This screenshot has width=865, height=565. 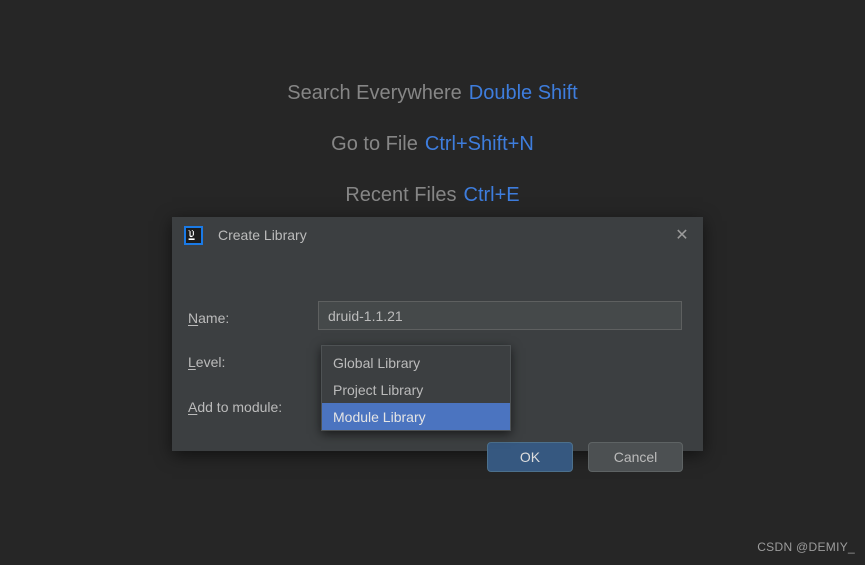 I want to click on dropdown-option-project-library: Project Library, so click(x=416, y=389).